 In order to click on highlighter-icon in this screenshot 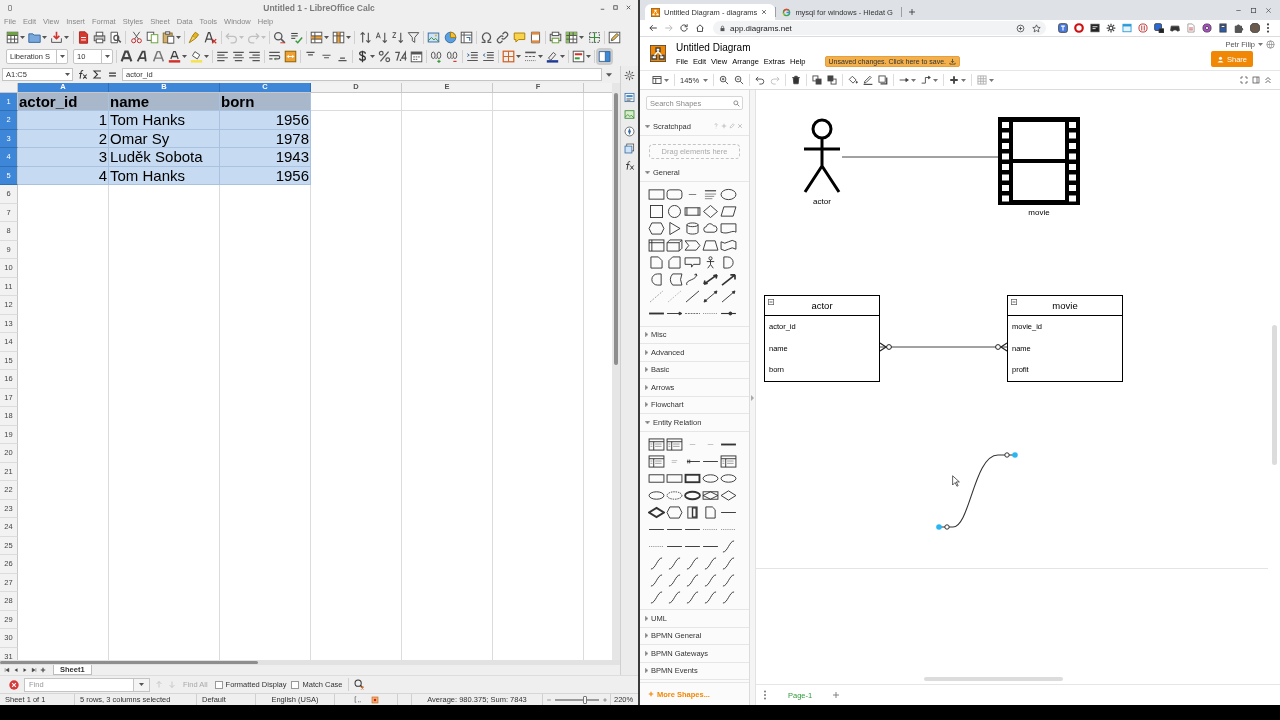, I will do `click(196, 56)`.